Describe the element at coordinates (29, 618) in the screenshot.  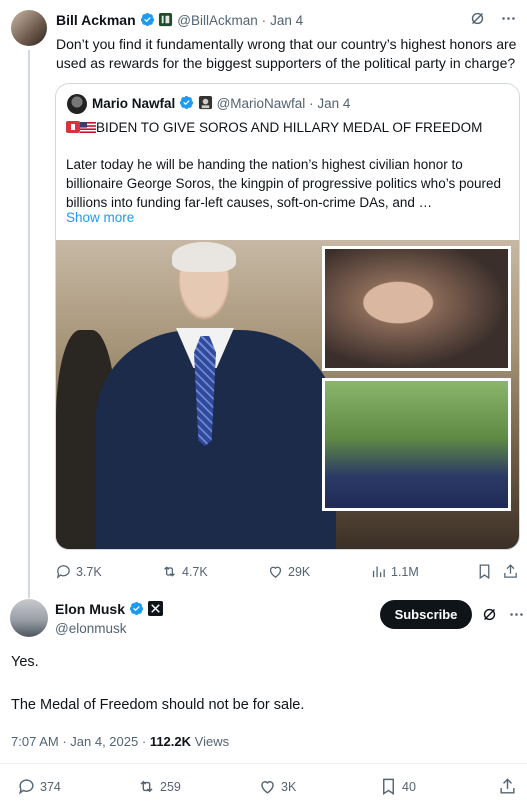
I see `musk-avatar` at that location.